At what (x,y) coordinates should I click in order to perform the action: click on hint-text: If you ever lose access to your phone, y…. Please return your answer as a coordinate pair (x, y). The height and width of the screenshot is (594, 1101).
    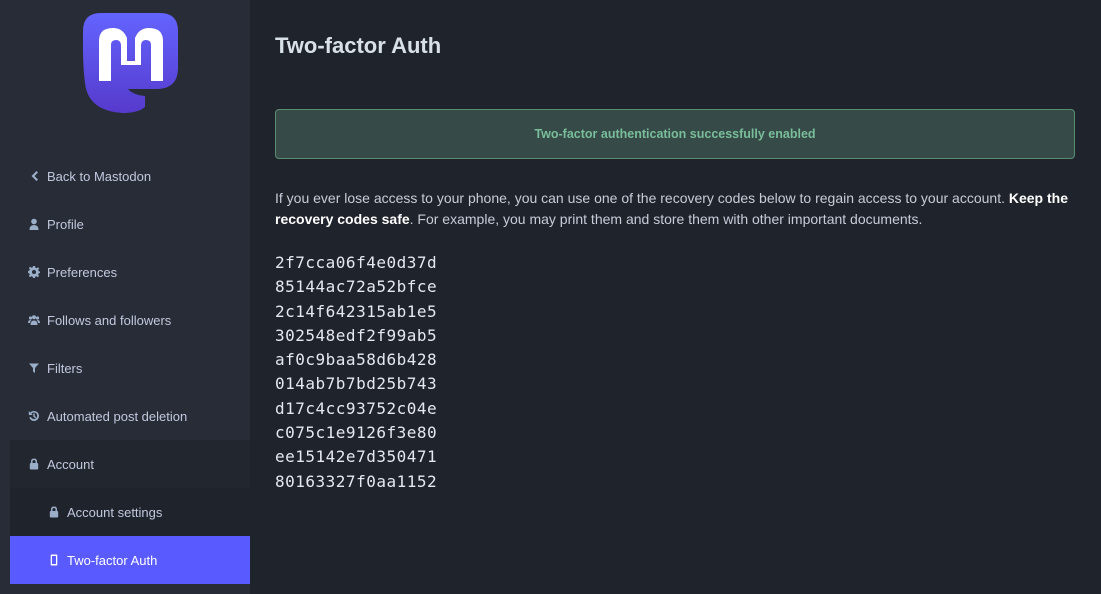
    Looking at the image, I should click on (642, 198).